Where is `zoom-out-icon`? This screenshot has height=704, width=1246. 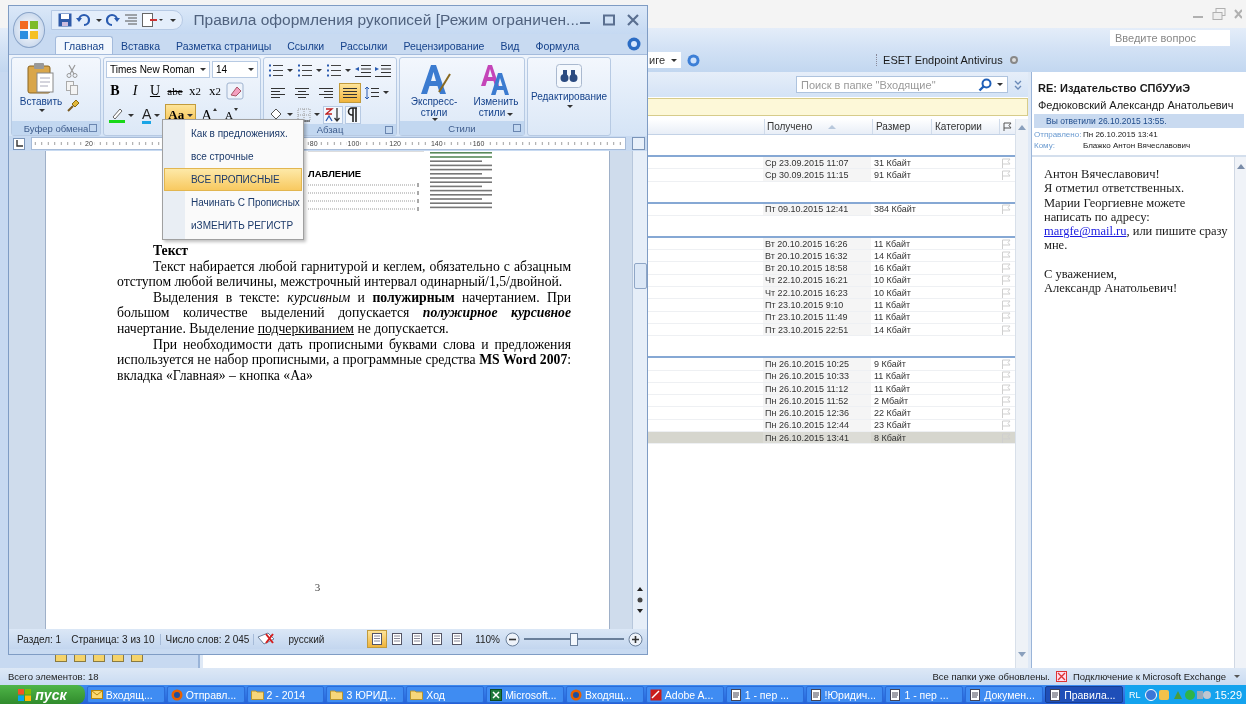
zoom-out-icon is located at coordinates (512, 639).